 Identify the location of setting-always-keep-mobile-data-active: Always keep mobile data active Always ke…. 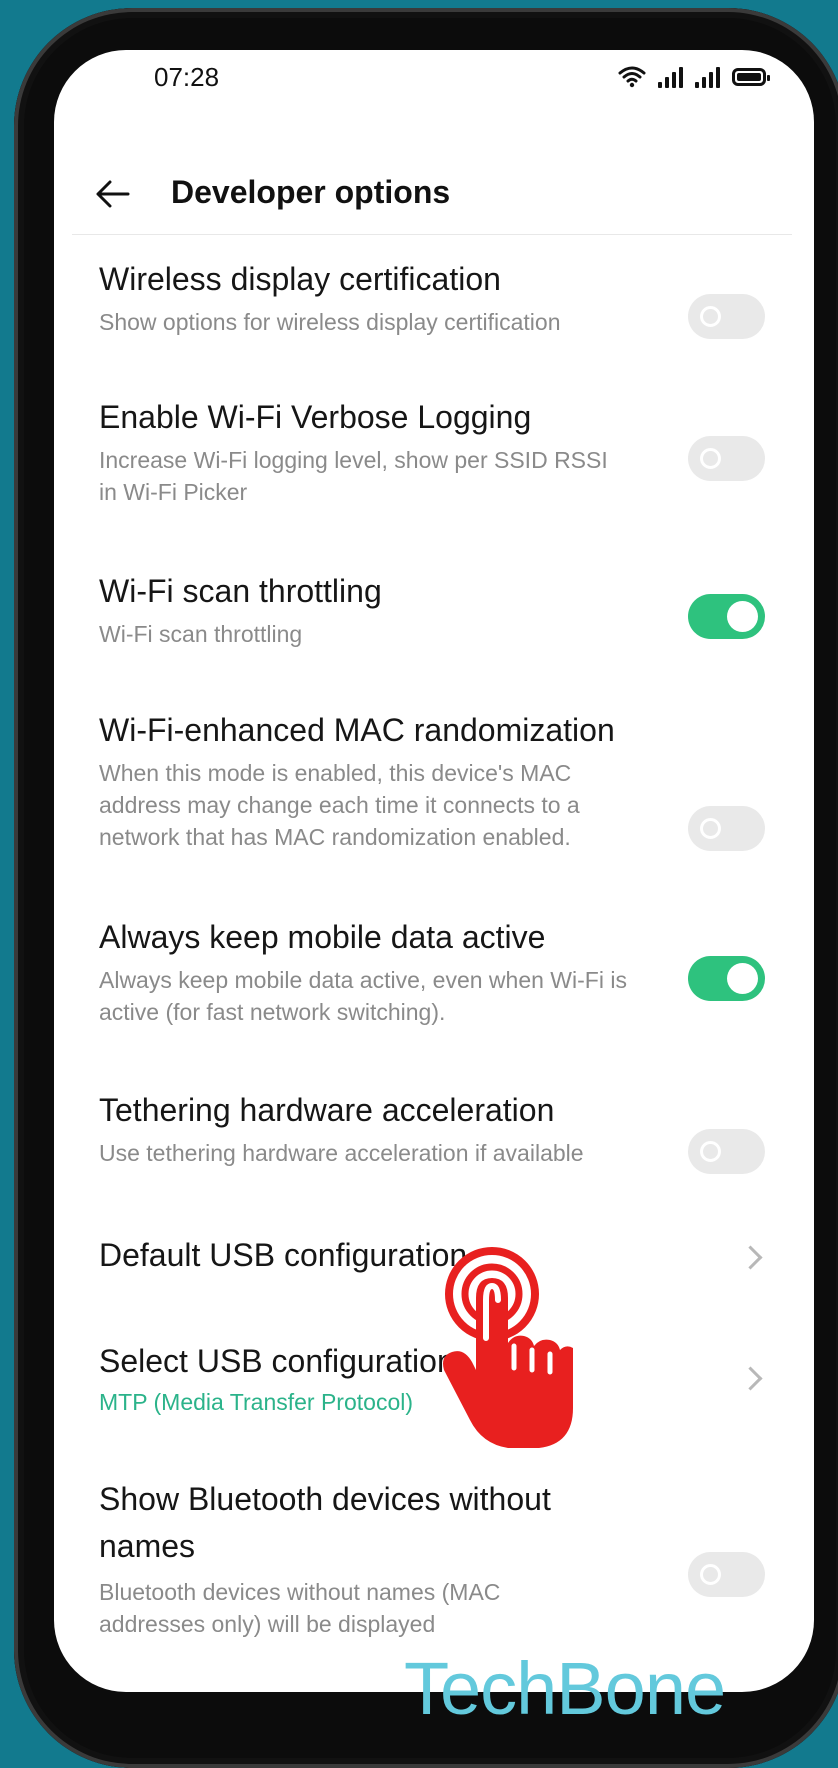
(434, 988).